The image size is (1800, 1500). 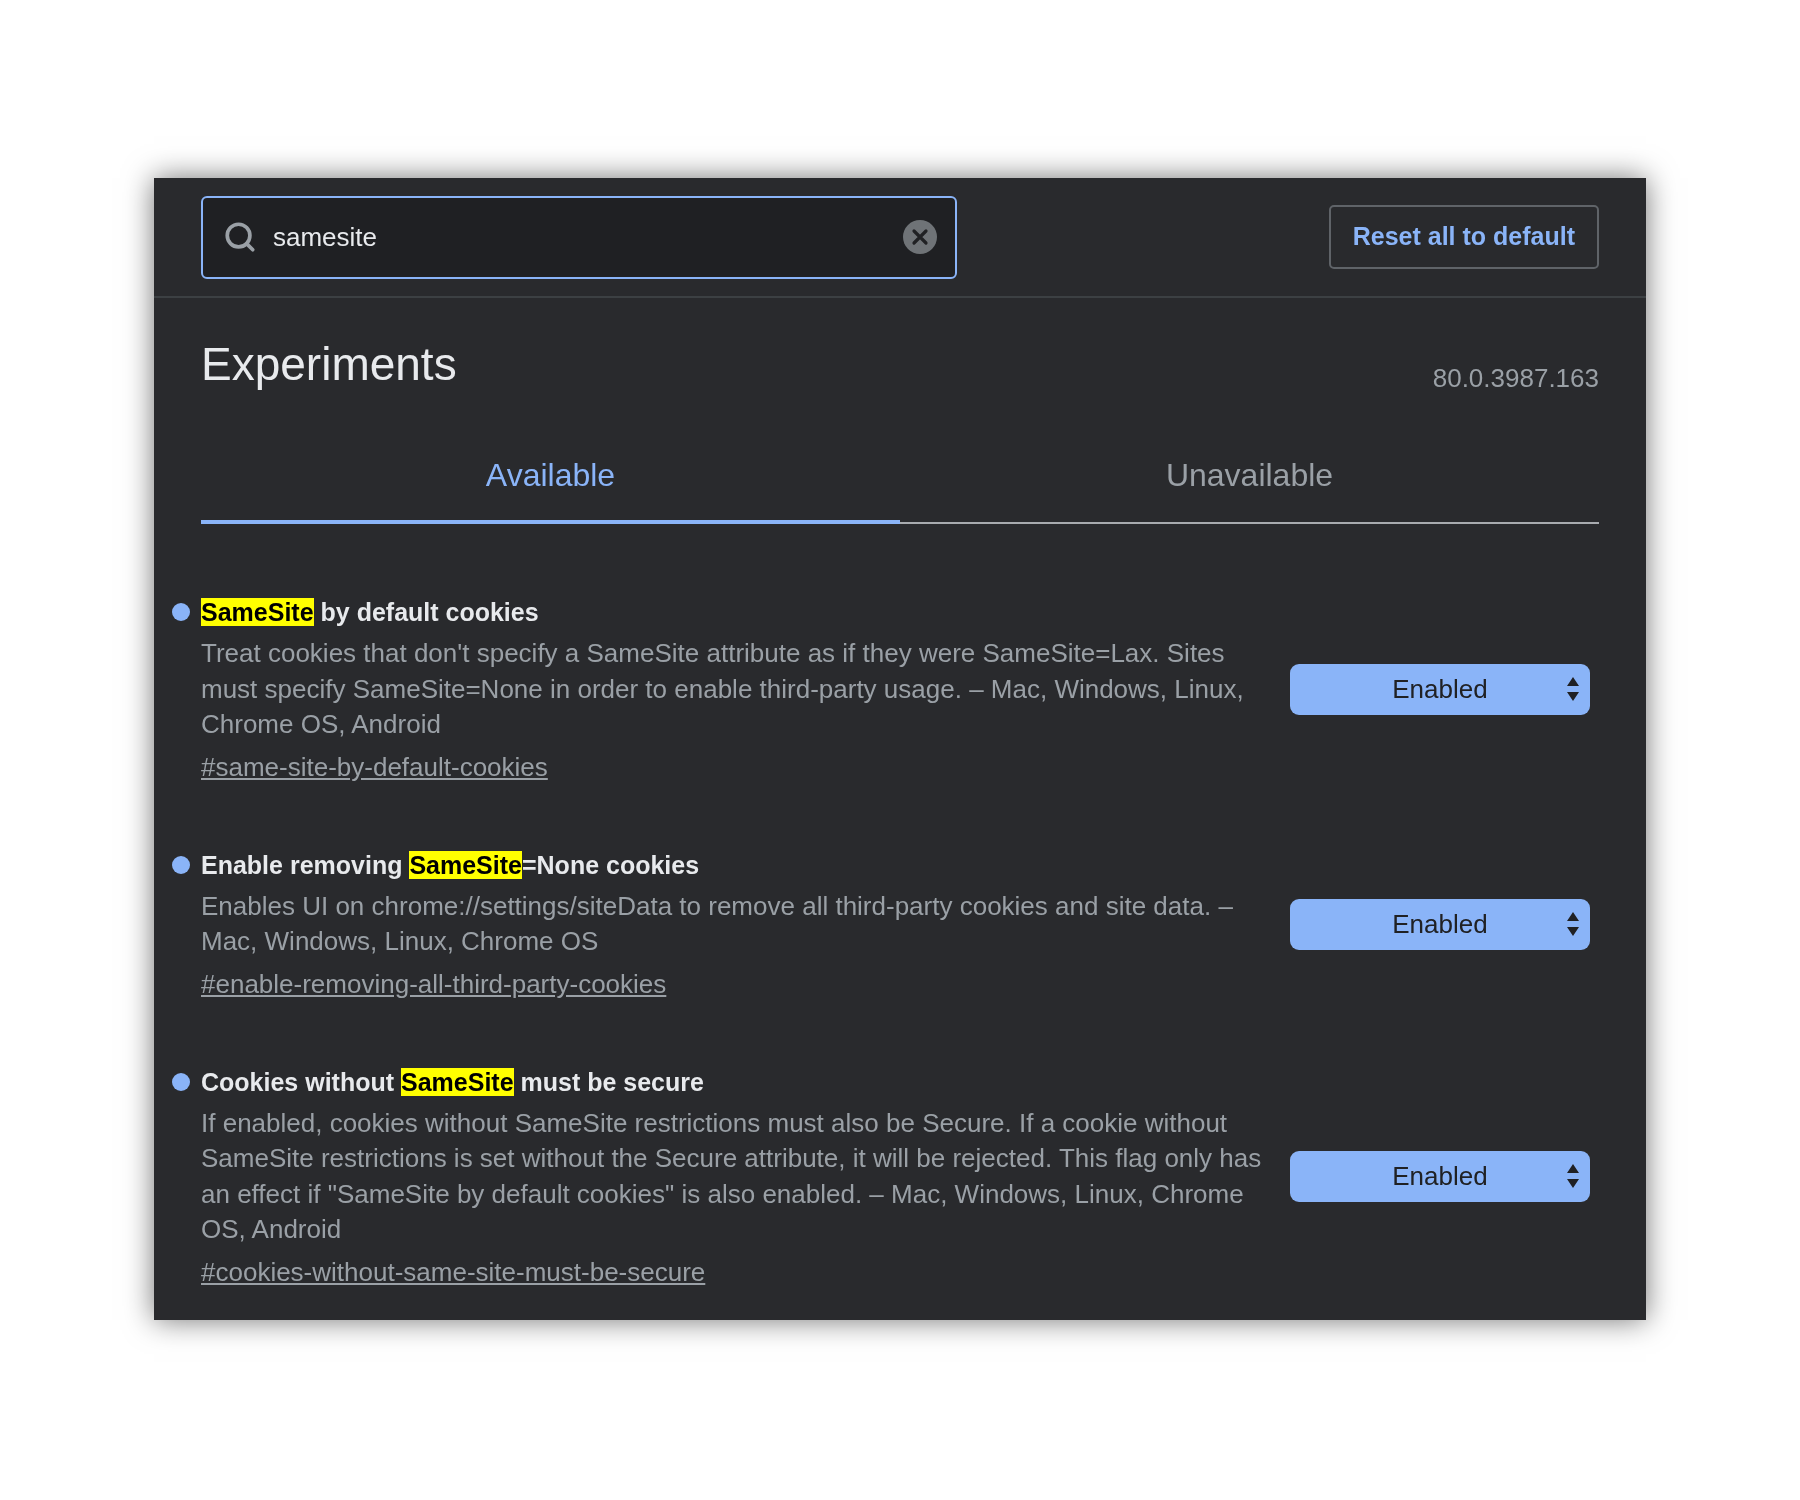 I want to click on version-text: 80.0.3987.163, so click(x=1515, y=378).